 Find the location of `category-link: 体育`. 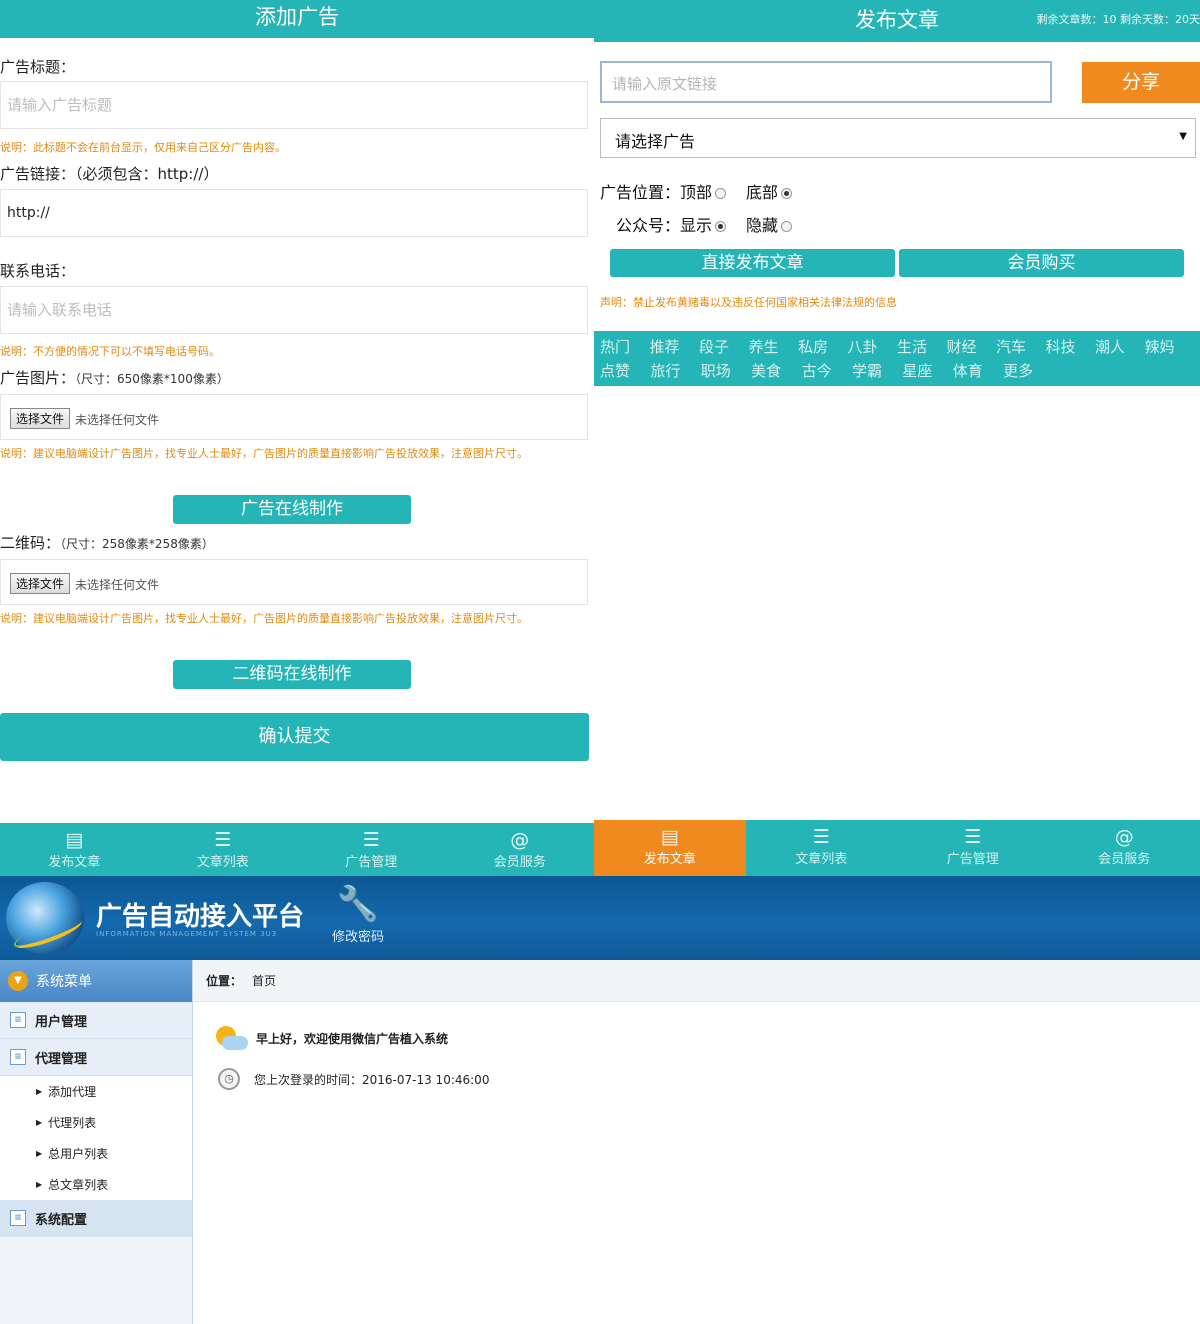

category-link: 体育 is located at coordinates (978, 372).